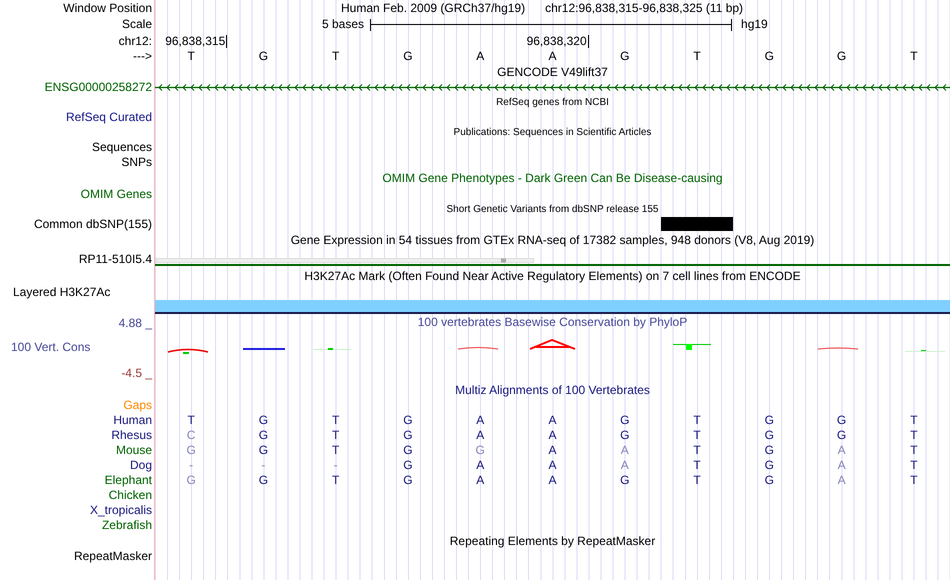 The width and height of the screenshot is (950, 580). I want to click on coordinate-tick: 96,838,320, so click(557, 41).